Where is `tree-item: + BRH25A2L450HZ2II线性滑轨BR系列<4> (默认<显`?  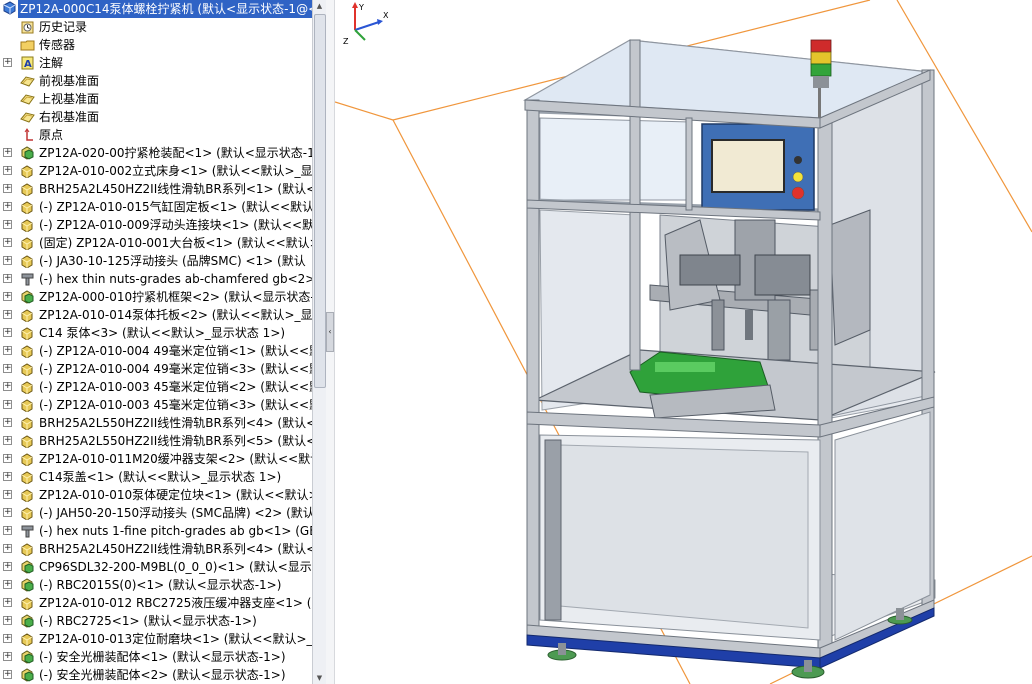 tree-item: + BRH25A2L450HZ2II线性滑轨BR系列<4> (默认<显 is located at coordinates (156, 549).